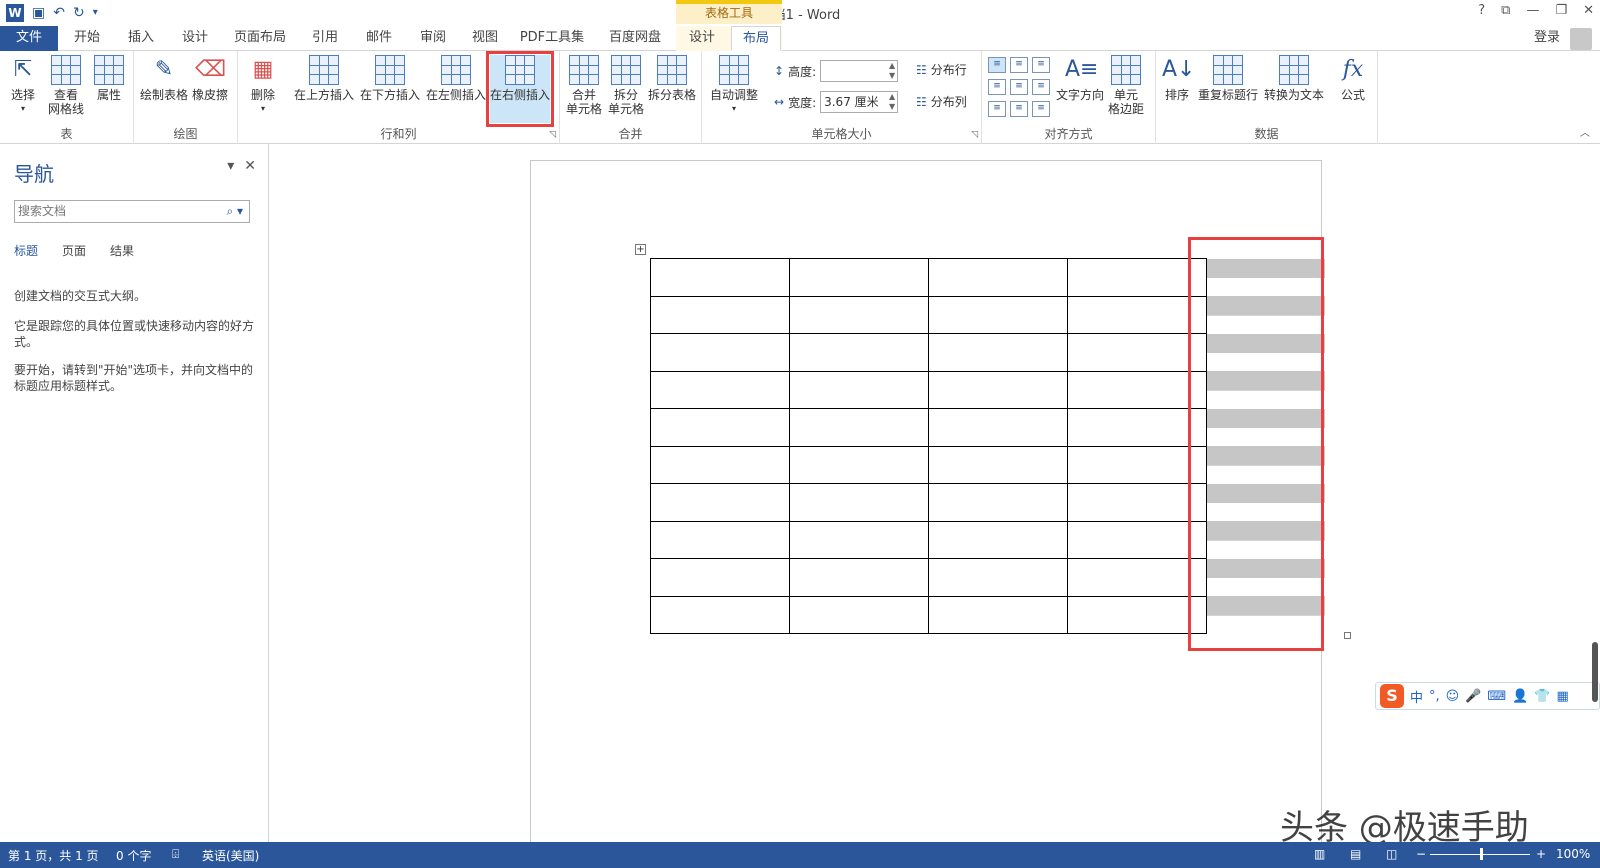  Describe the element at coordinates (1496, 696) in the screenshot. I see `ime-keyboard-icon: ⌨` at that location.